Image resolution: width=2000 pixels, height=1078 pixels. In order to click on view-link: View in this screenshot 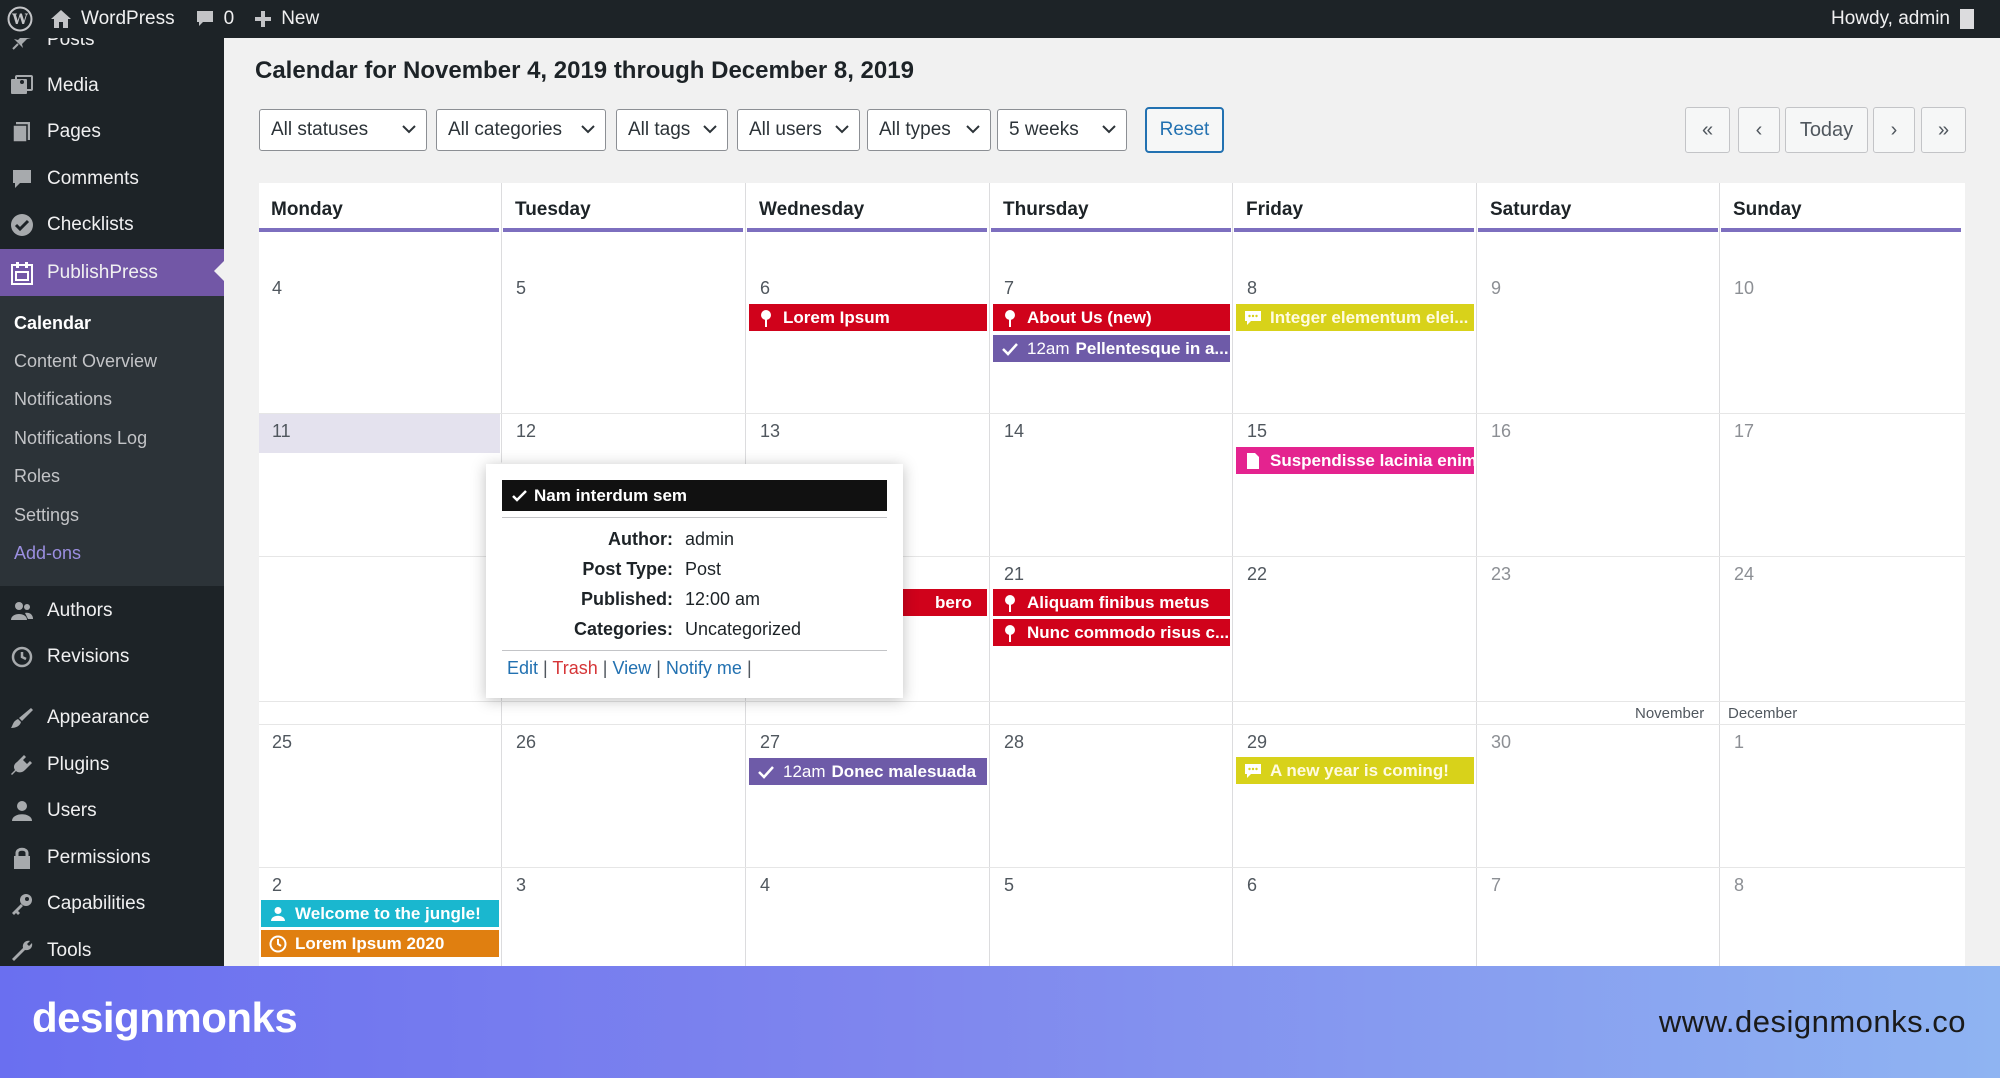, I will do `click(631, 668)`.